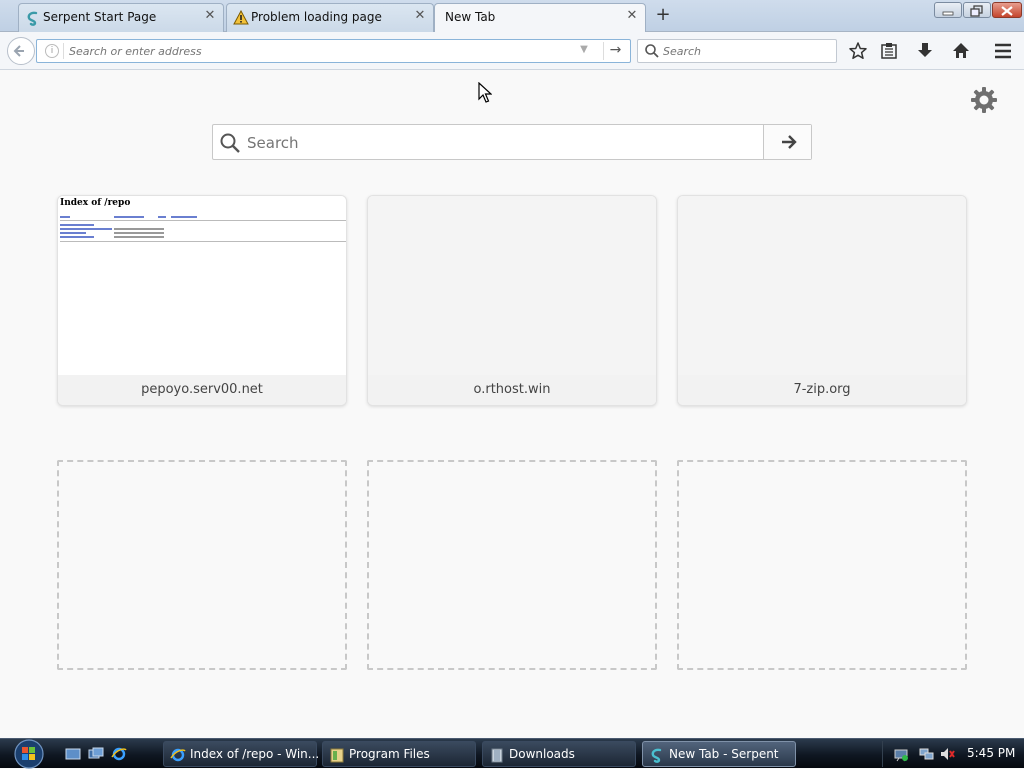  What do you see at coordinates (95, 203) in the screenshot?
I see `thumbnail-title: Index of /repo` at bounding box center [95, 203].